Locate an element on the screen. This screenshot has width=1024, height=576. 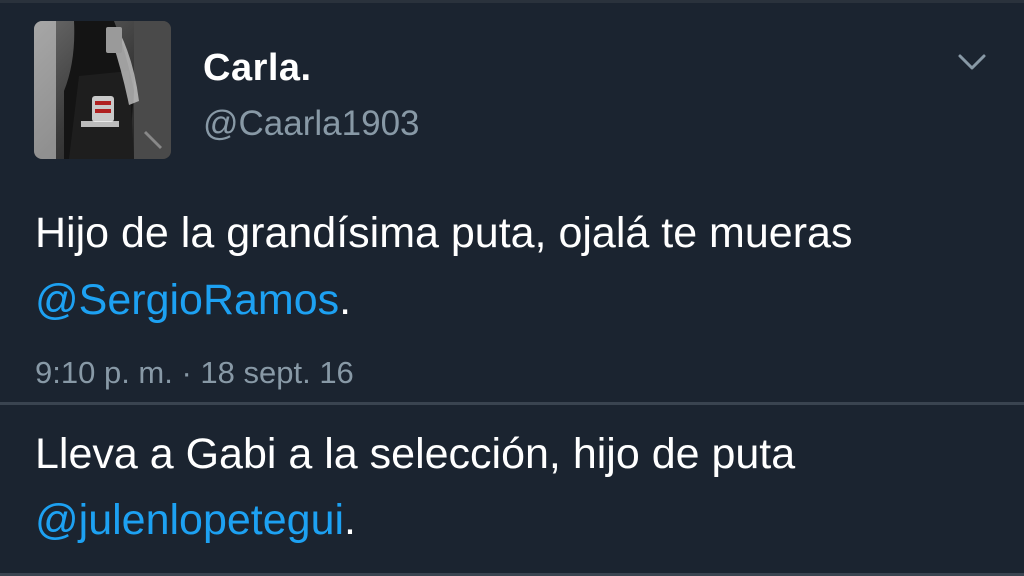
author-name: Carla. is located at coordinates (257, 68).